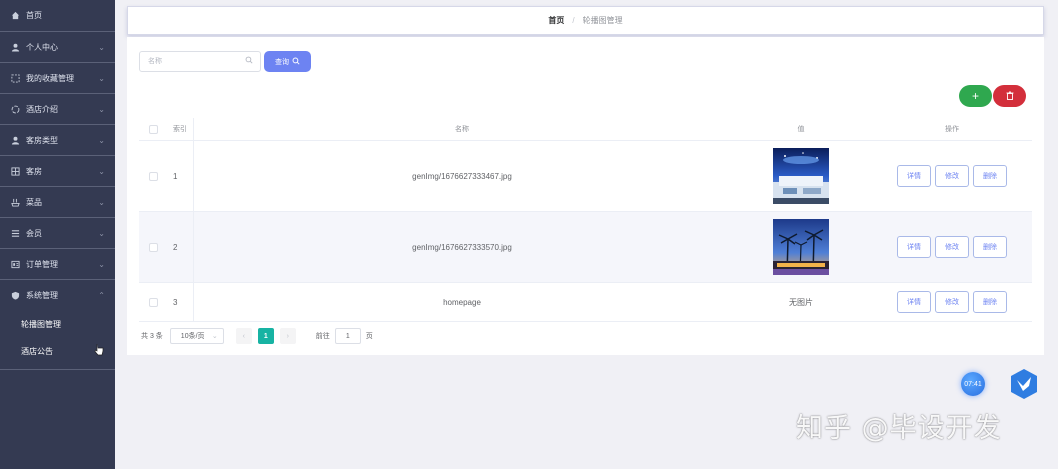 This screenshot has height=469, width=1058. Describe the element at coordinates (462, 302) in the screenshot. I see `row-name: homepage` at that location.